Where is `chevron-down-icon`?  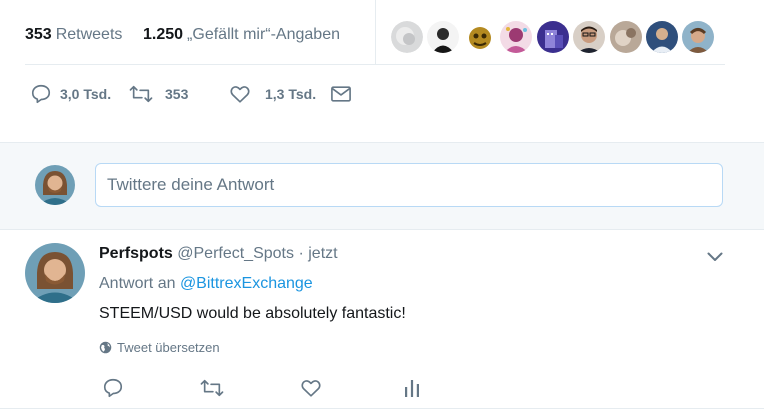 chevron-down-icon is located at coordinates (715, 256).